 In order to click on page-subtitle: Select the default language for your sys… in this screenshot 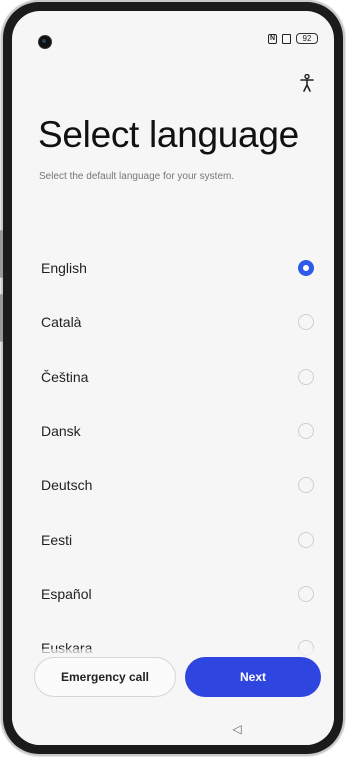, I will do `click(137, 176)`.